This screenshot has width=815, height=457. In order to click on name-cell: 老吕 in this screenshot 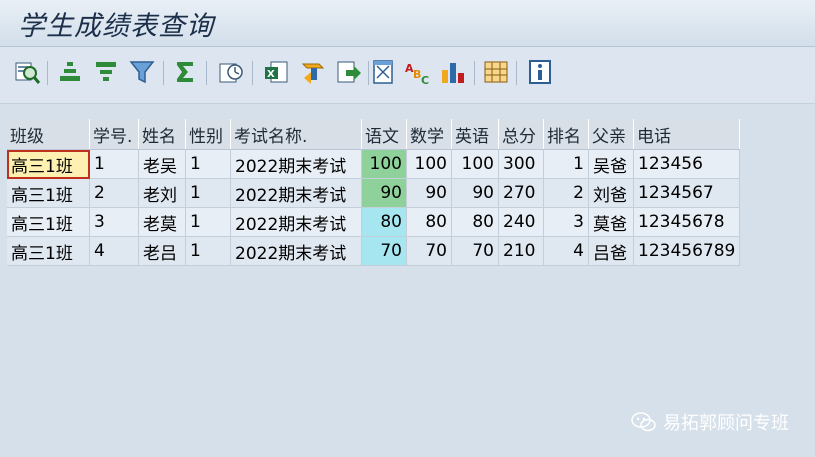, I will do `click(162, 251)`.